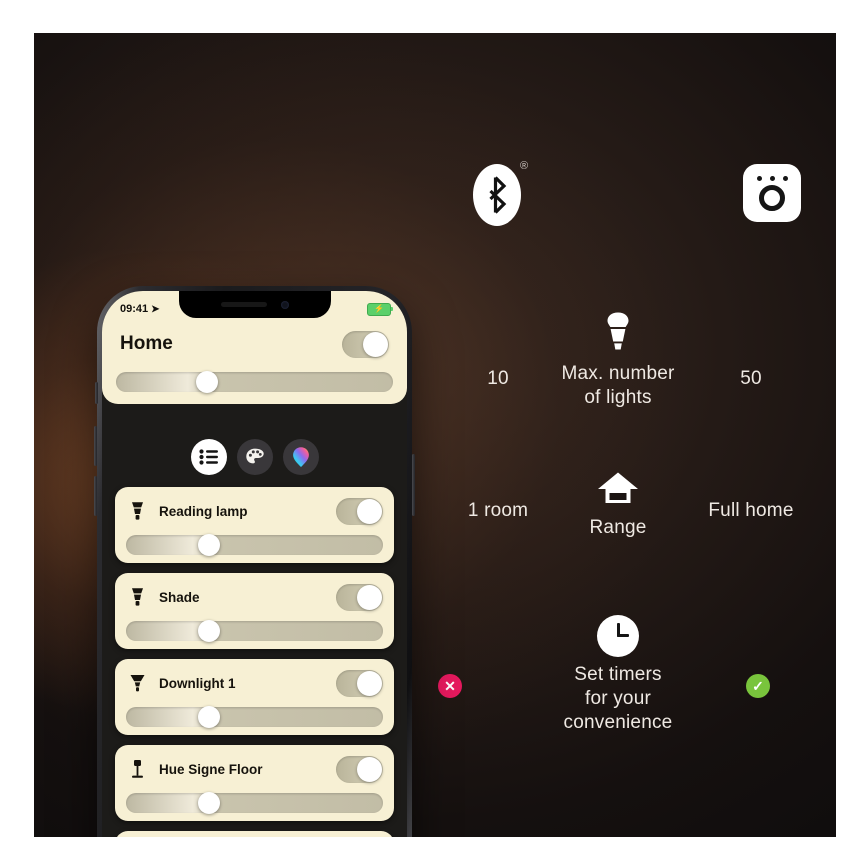  I want to click on list-item: Shade, so click(254, 611).